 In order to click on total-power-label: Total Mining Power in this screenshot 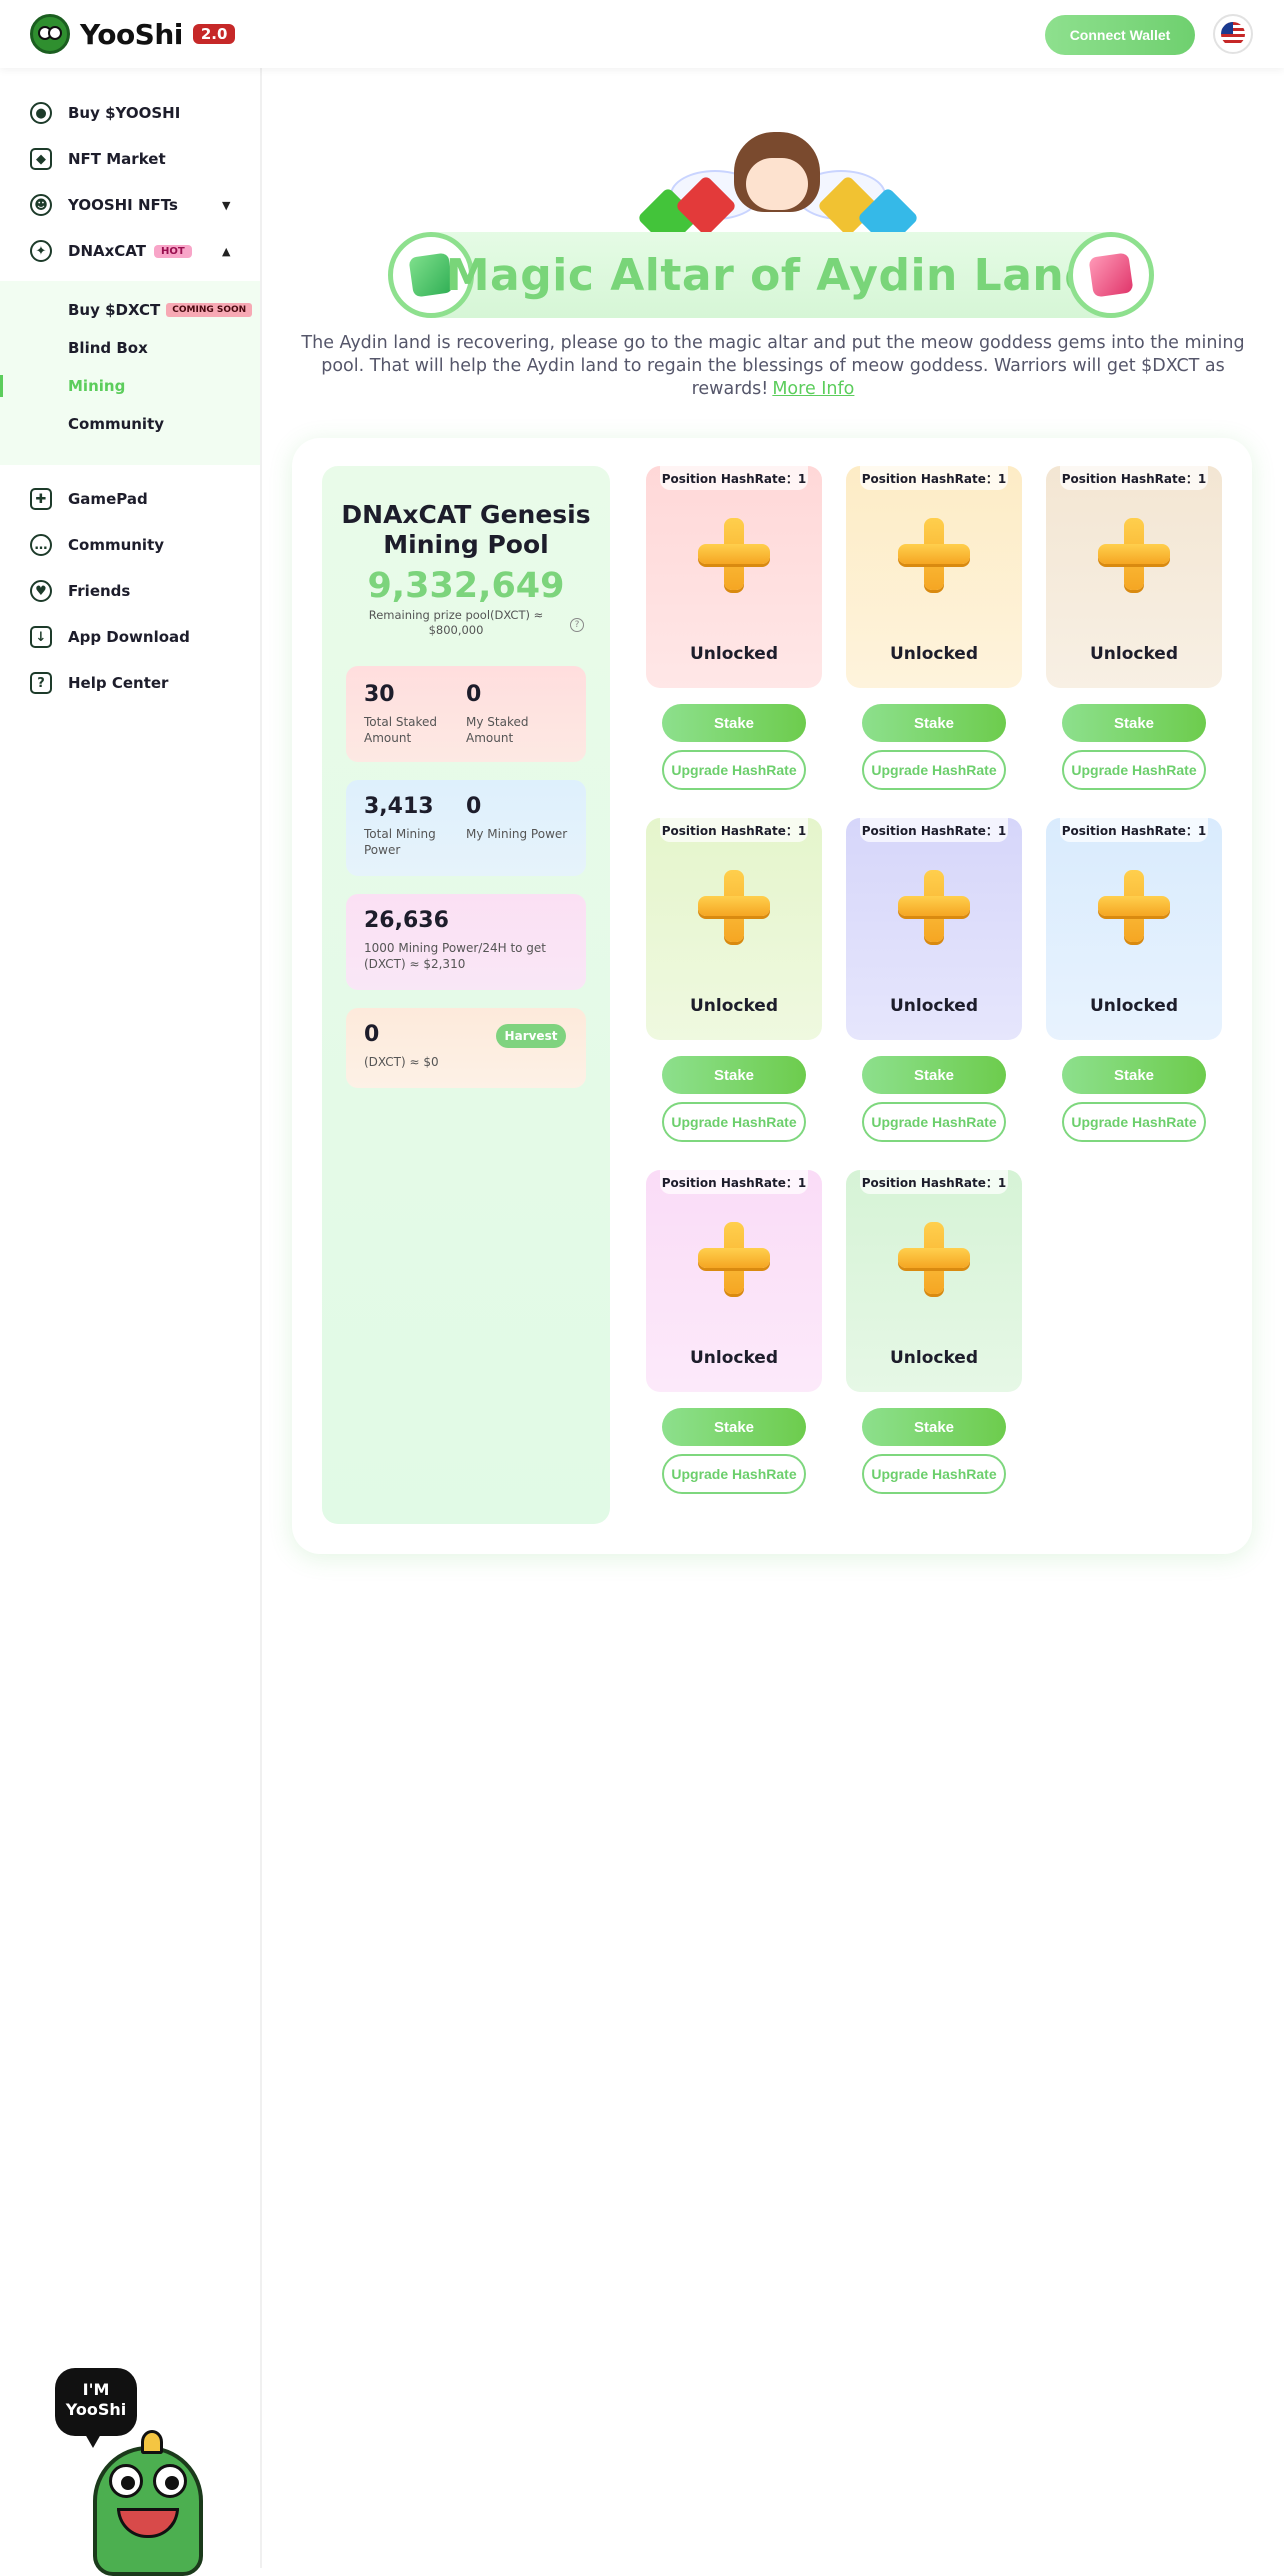, I will do `click(400, 842)`.